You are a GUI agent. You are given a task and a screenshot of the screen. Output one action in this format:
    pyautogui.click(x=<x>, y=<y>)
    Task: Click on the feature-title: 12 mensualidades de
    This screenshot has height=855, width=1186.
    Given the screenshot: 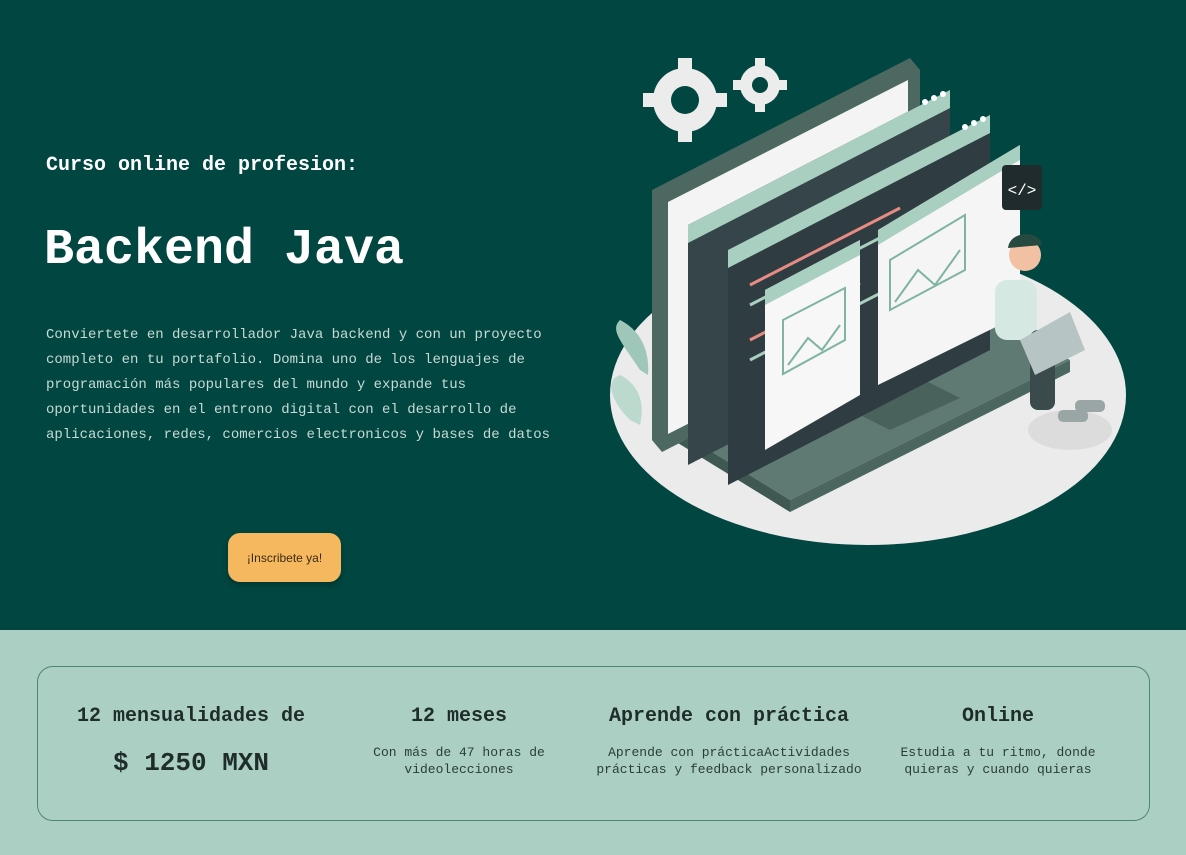 What is the action you would take?
    pyautogui.click(x=191, y=716)
    